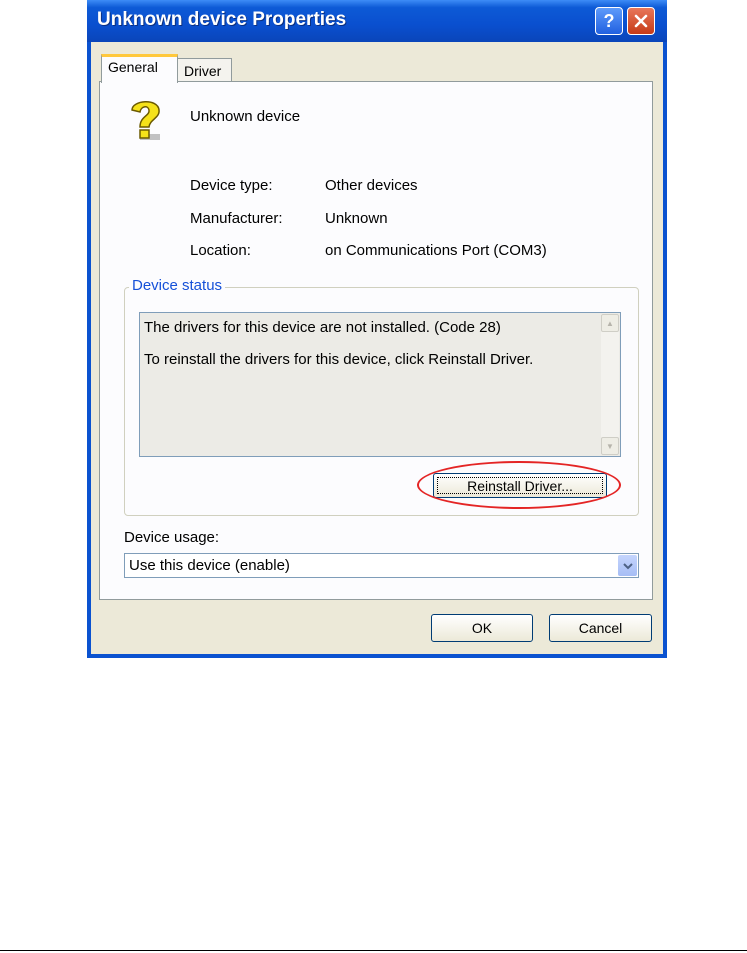 The image size is (747, 953). I want to click on device-type-value: Other devices, so click(371, 185).